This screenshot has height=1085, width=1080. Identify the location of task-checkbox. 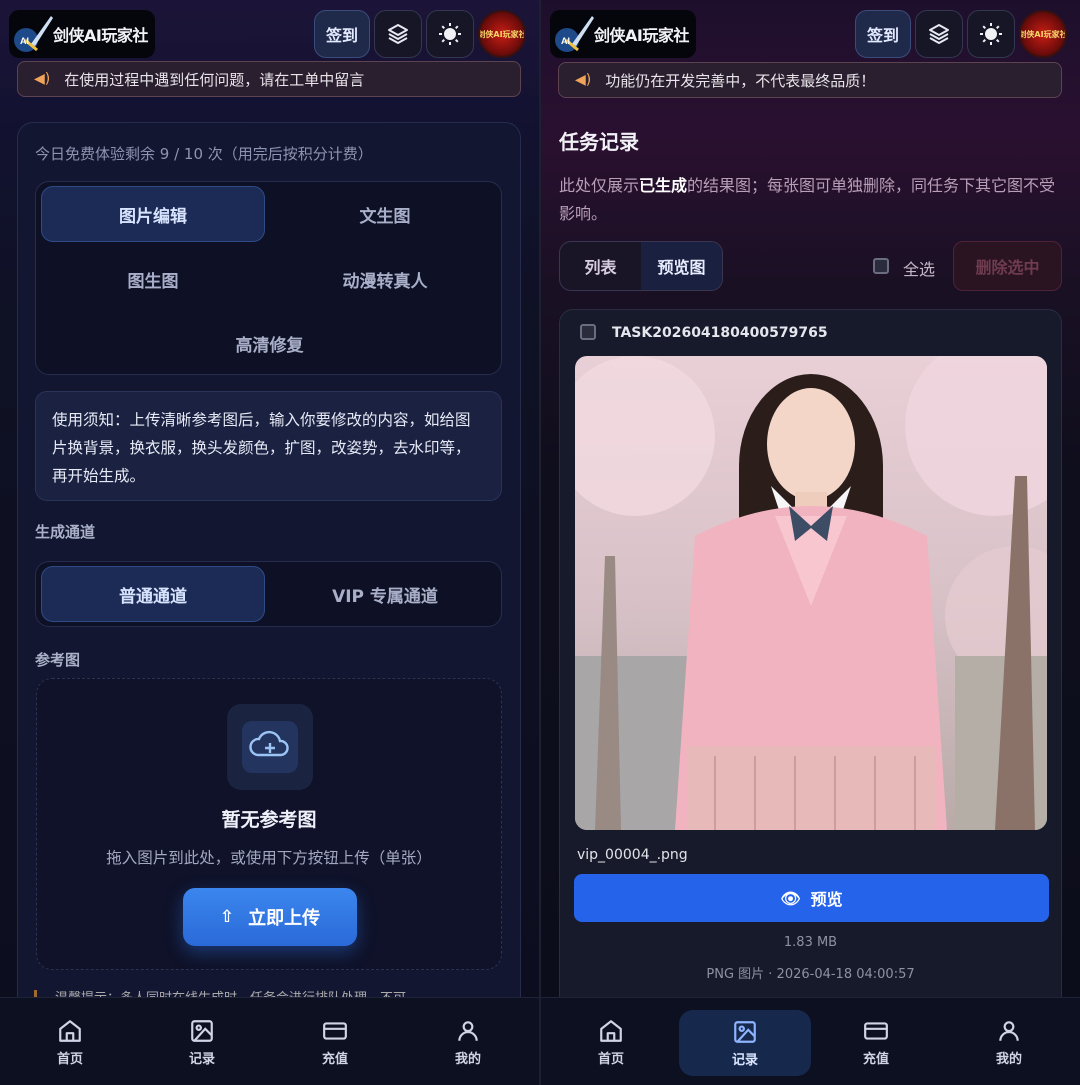
(588, 332).